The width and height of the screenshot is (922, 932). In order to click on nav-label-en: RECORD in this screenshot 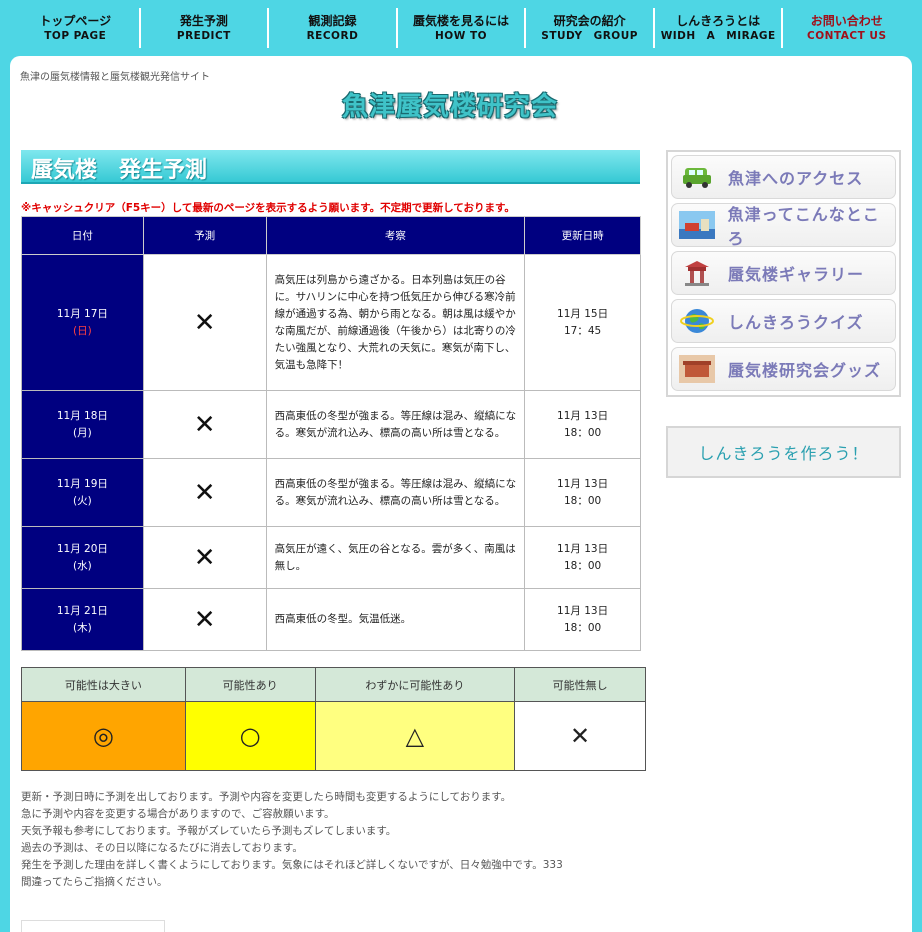, I will do `click(332, 35)`.